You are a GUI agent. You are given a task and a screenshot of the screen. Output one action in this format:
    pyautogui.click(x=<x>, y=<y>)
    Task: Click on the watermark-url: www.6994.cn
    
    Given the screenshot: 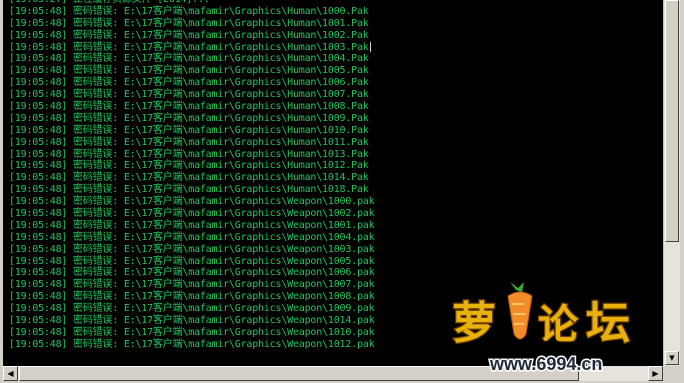 What is the action you would take?
    pyautogui.click(x=545, y=364)
    